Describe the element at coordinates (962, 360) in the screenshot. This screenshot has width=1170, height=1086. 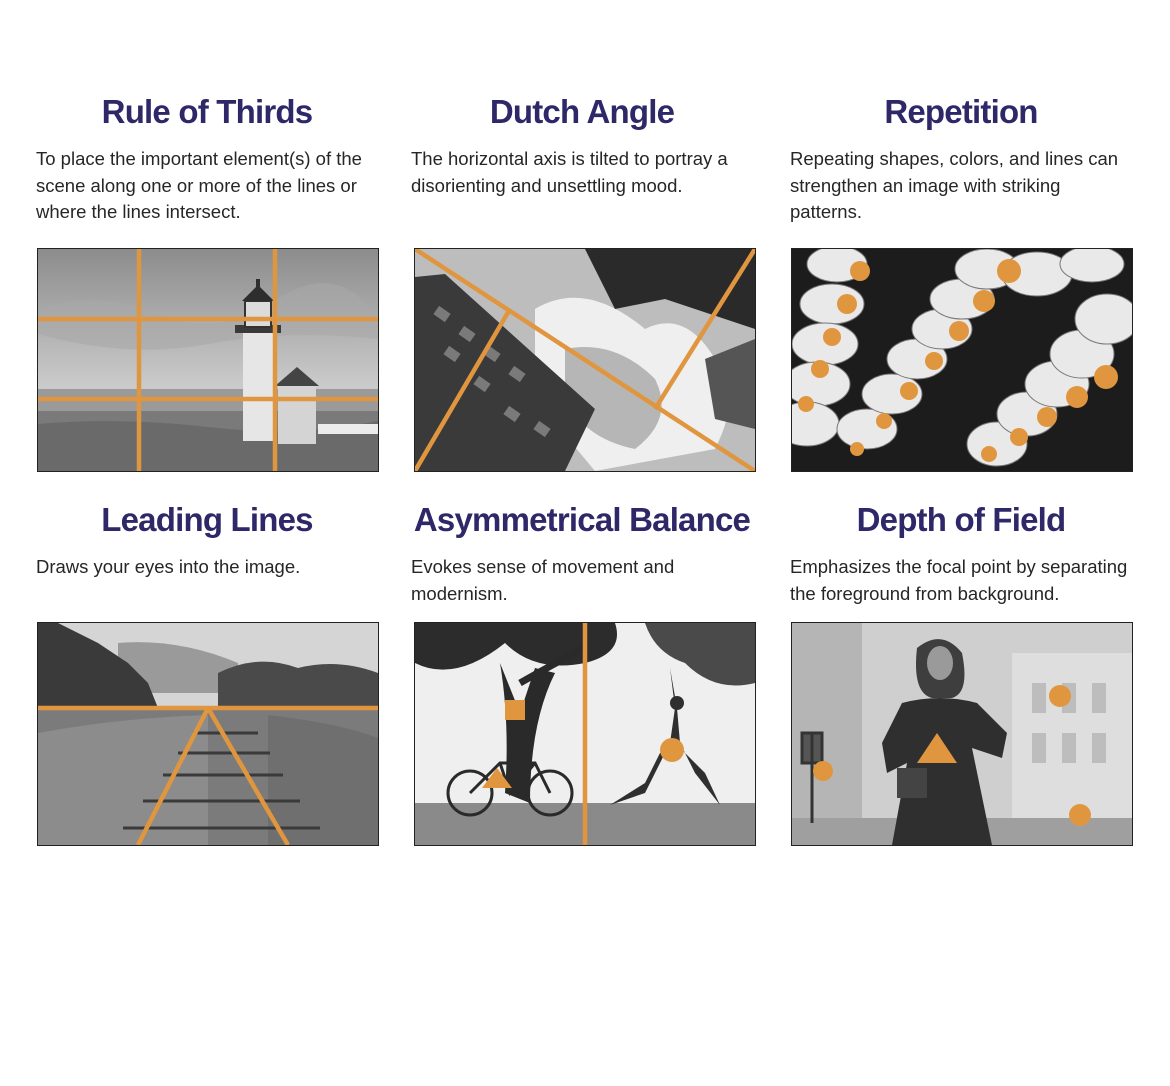
I see `paper-lanterns-photo` at that location.